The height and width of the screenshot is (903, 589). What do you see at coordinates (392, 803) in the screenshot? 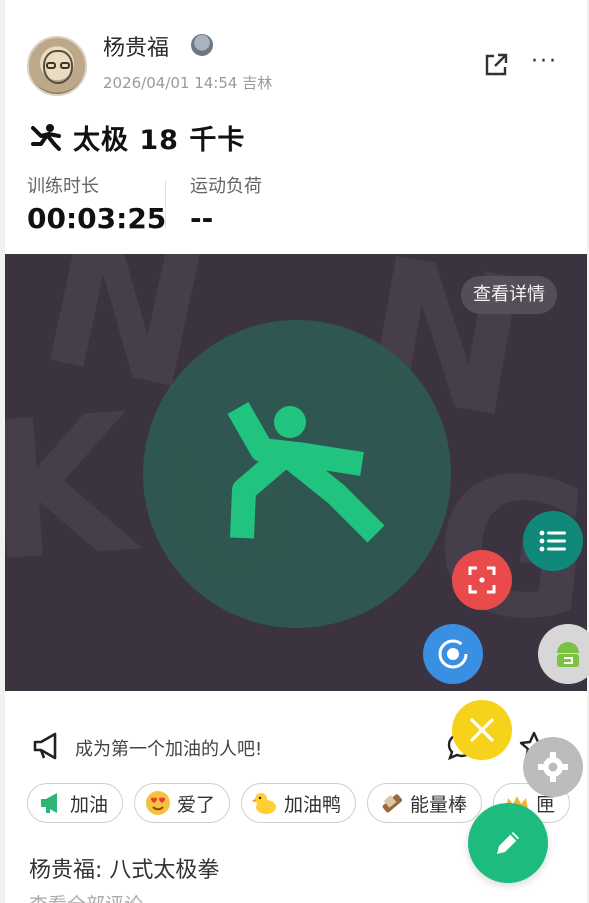
I see `energy-bar-icon` at bounding box center [392, 803].